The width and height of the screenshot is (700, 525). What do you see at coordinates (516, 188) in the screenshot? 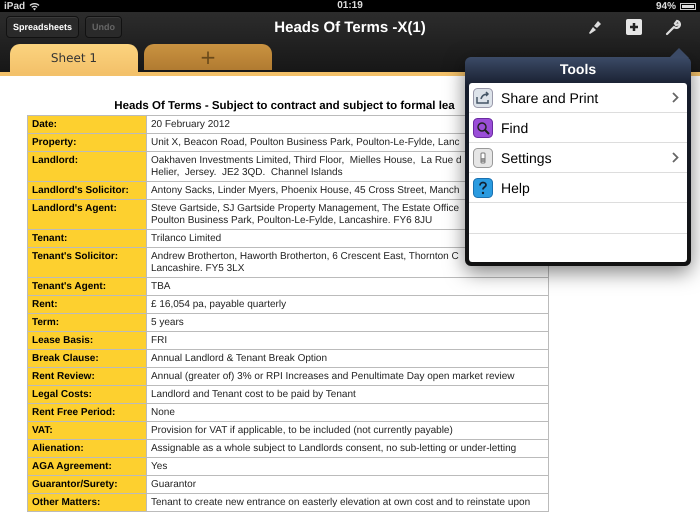
I see `menu-item-label: Help` at bounding box center [516, 188].